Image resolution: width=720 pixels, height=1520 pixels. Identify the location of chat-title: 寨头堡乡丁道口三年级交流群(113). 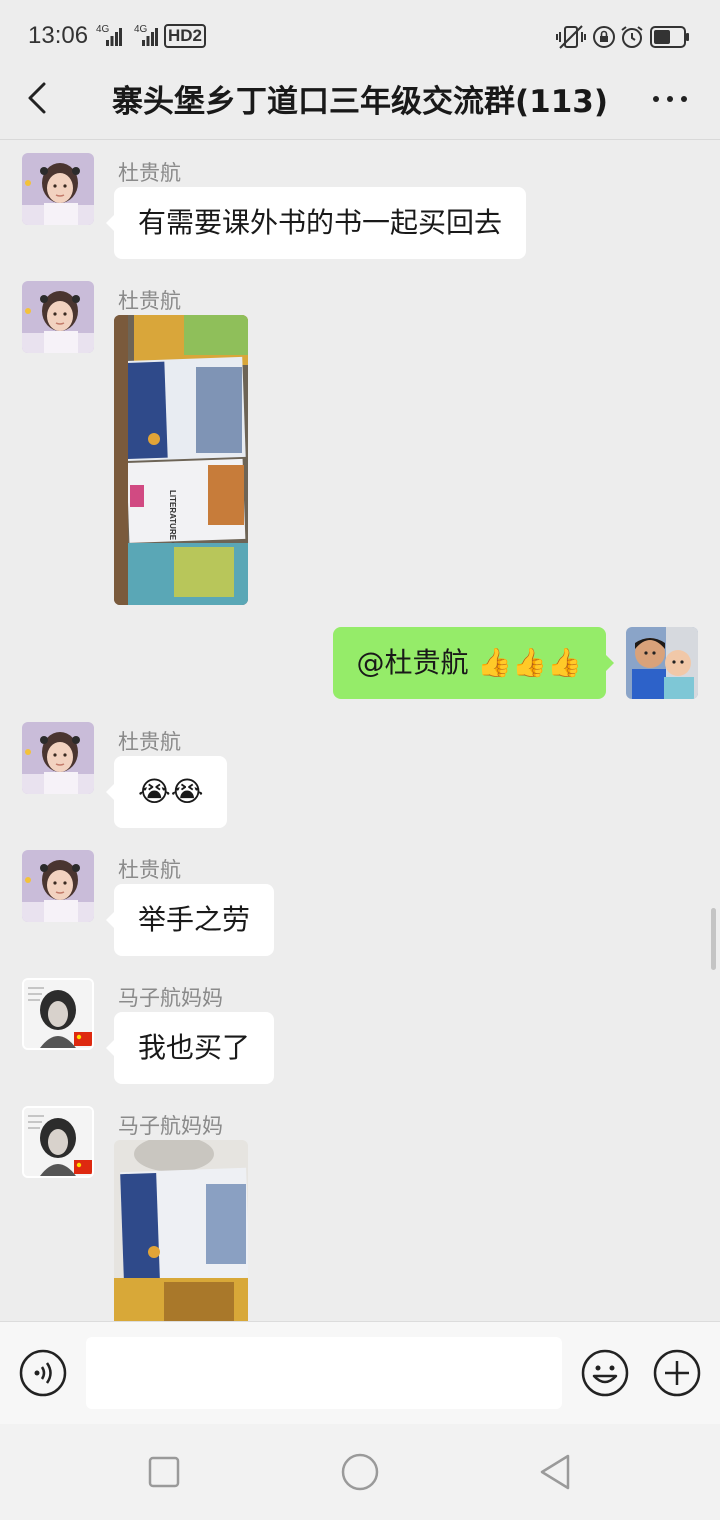
(360, 102).